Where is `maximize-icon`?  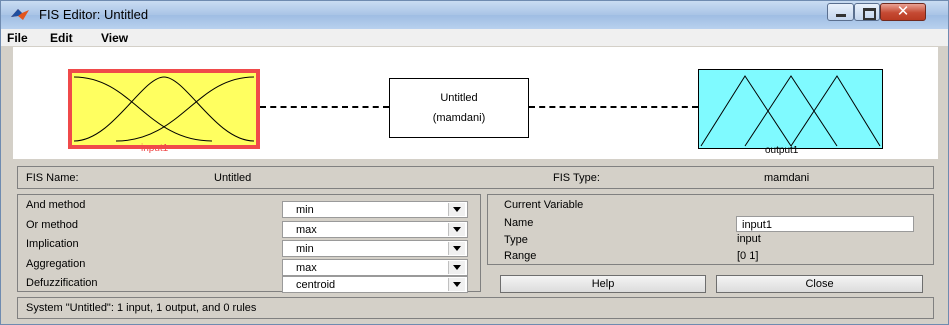 maximize-icon is located at coordinates (869, 14).